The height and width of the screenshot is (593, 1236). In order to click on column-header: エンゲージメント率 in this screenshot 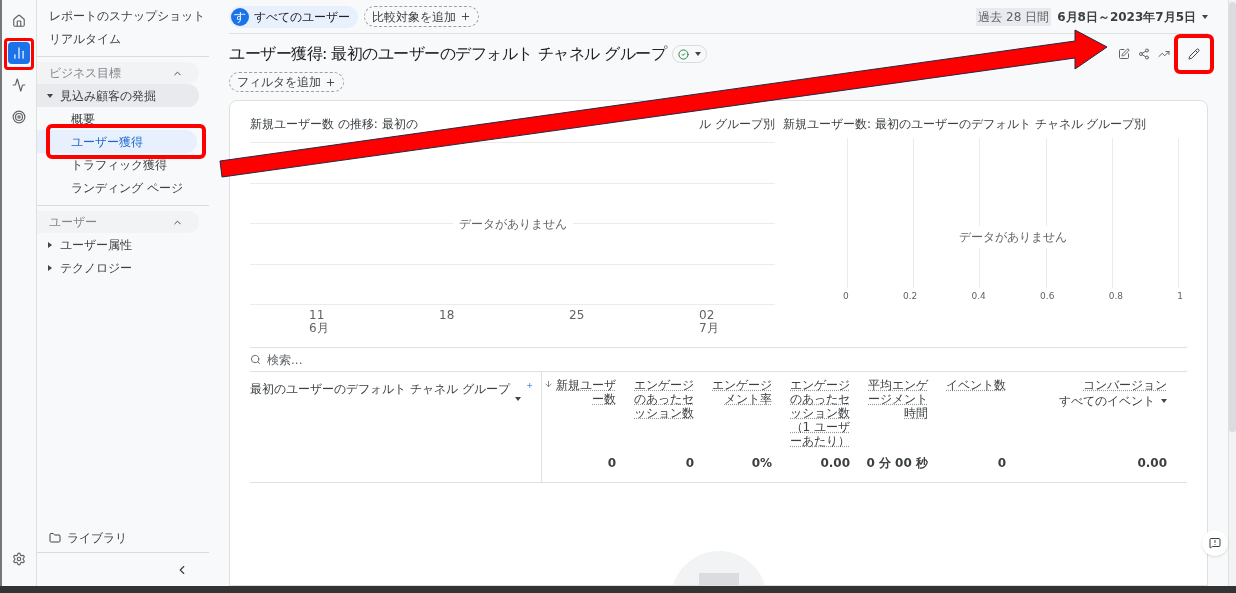, I will do `click(741, 392)`.